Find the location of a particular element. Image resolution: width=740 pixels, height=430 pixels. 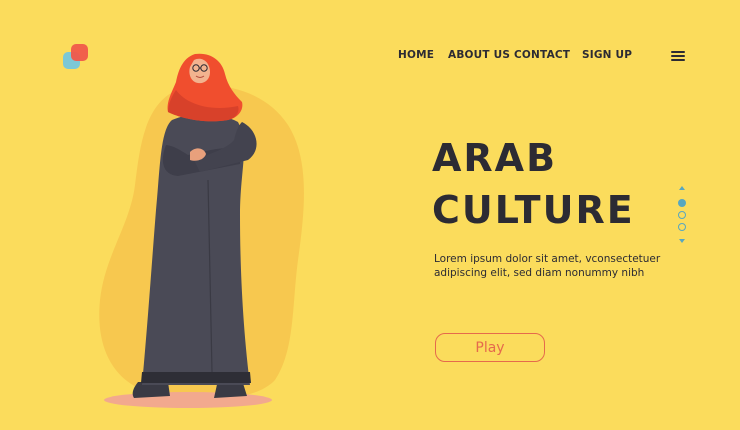

logo is located at coordinates (77, 58).